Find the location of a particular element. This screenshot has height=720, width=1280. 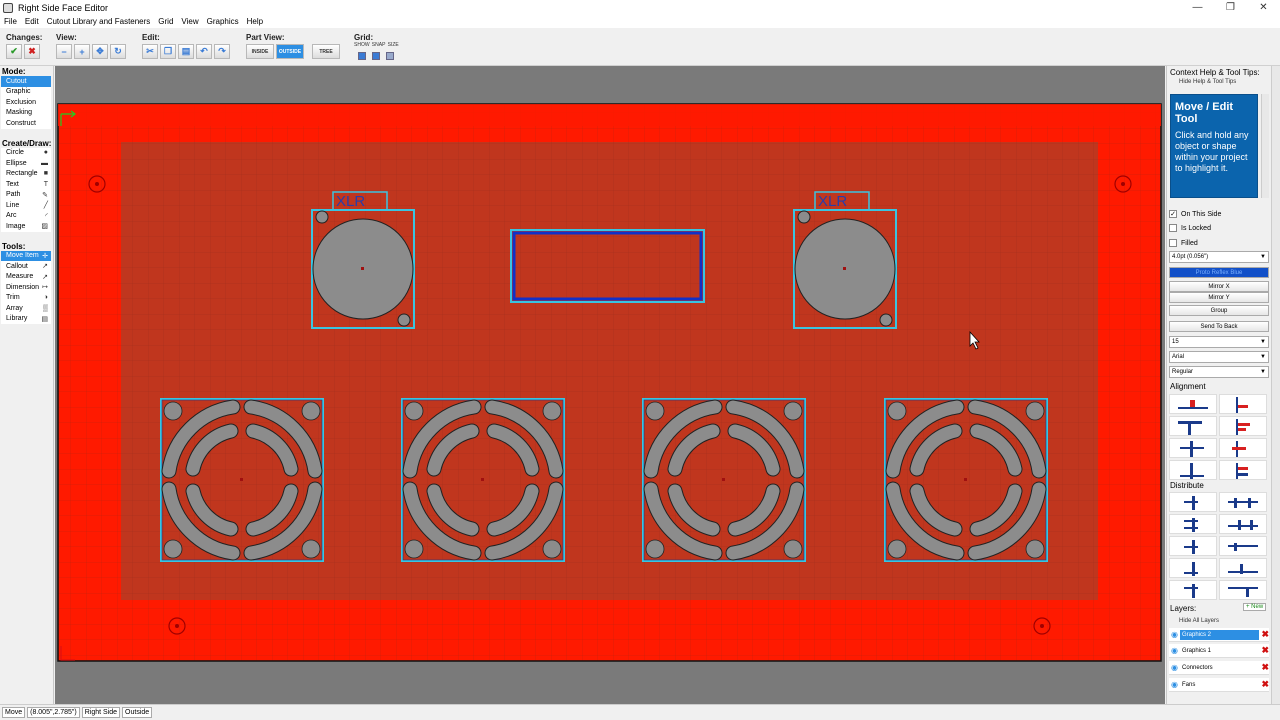

send-to-back-button: Send To Back is located at coordinates (1219, 326).